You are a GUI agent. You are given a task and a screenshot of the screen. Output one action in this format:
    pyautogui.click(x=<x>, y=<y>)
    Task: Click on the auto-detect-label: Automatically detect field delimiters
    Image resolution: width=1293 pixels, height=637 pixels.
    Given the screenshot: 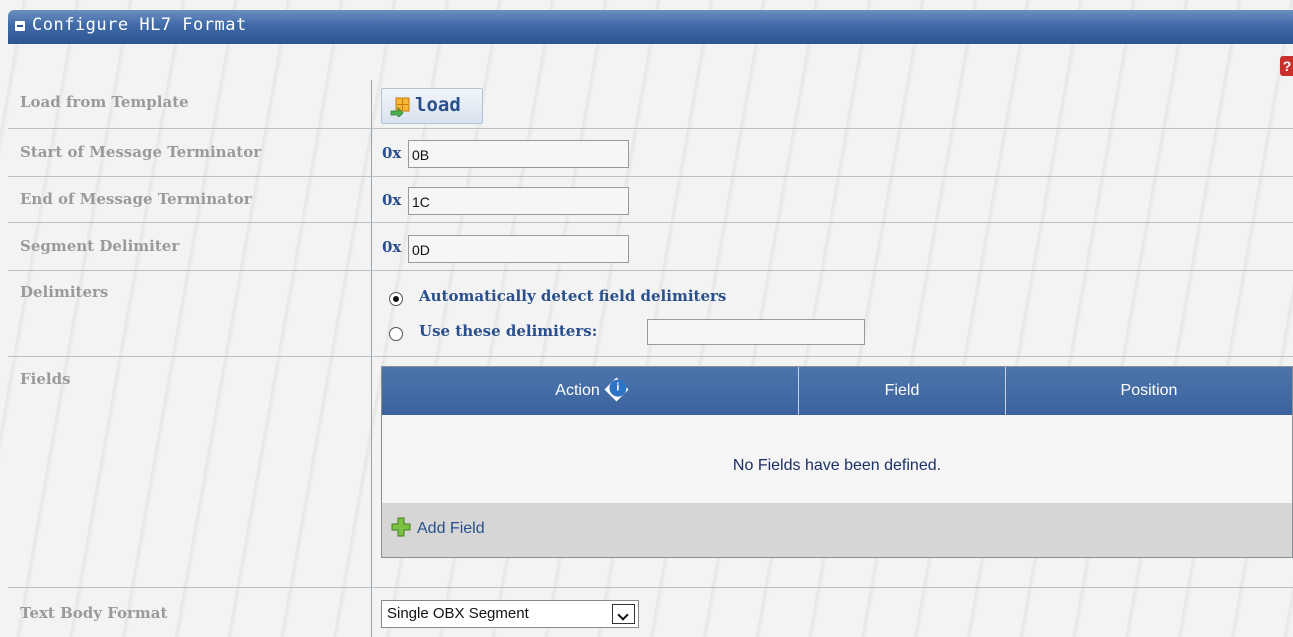 What is the action you would take?
    pyautogui.click(x=572, y=296)
    